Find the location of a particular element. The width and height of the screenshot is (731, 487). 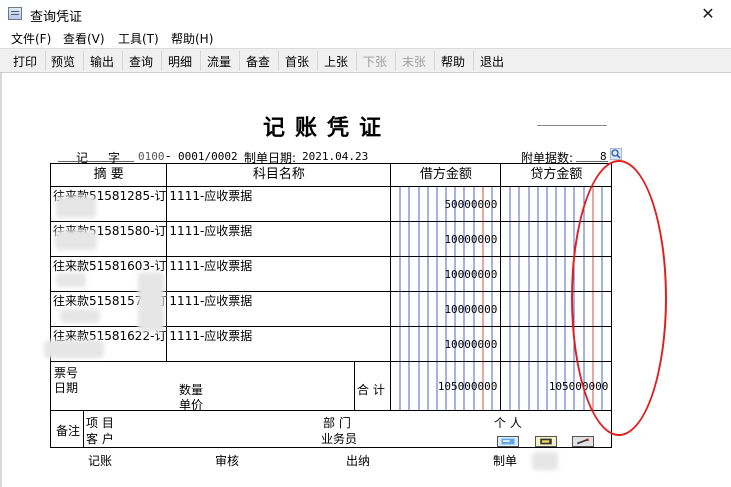

table-row: 往来款51581574-订 1111-应收票据 10000000 is located at coordinates (331, 309).